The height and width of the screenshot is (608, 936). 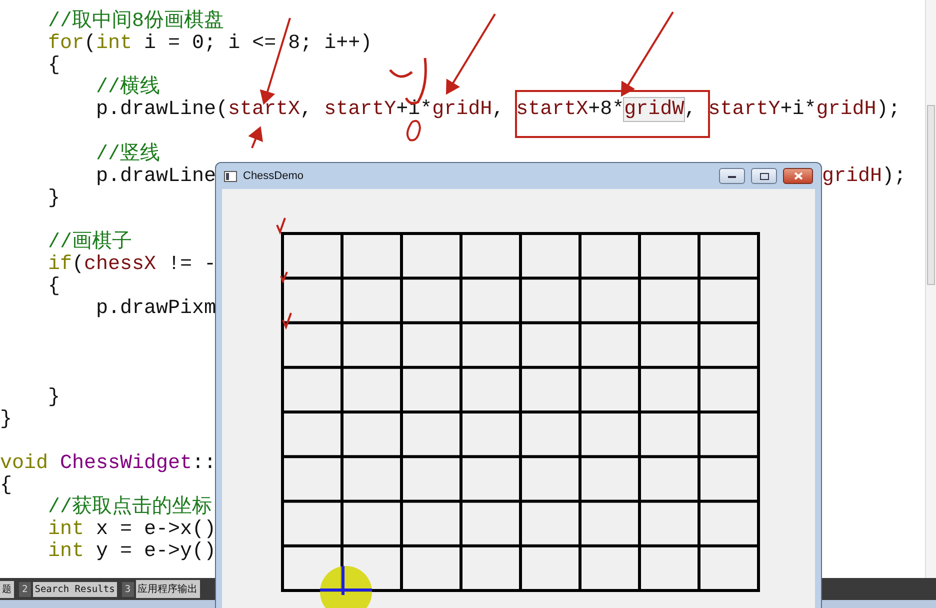 What do you see at coordinates (930, 290) in the screenshot?
I see `scrollbar` at bounding box center [930, 290].